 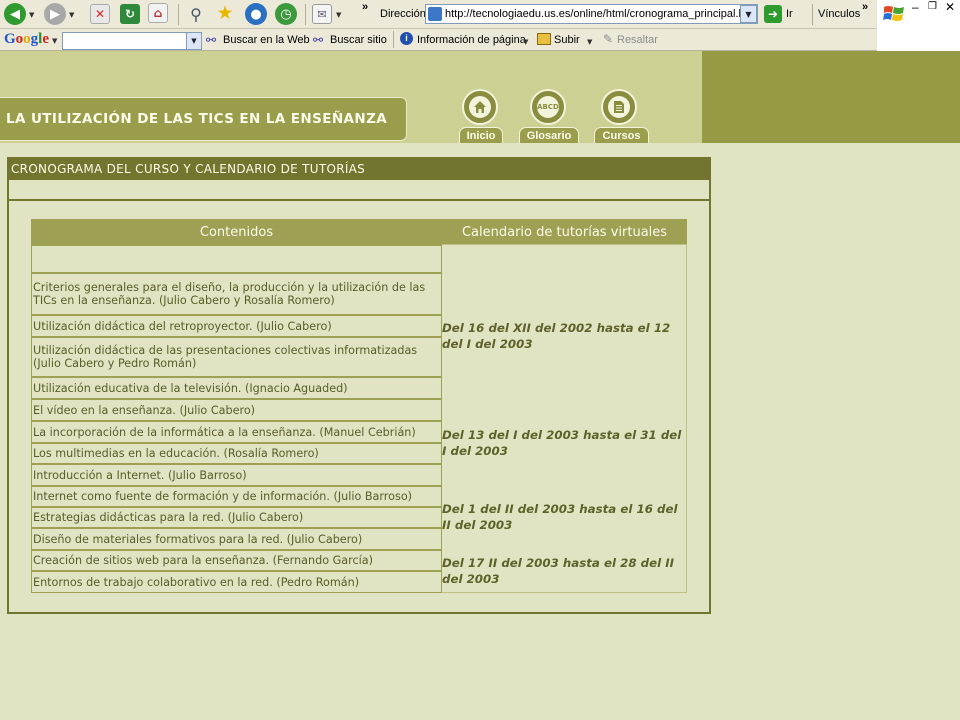 I want to click on refresh-icon: ↻, so click(x=130, y=14).